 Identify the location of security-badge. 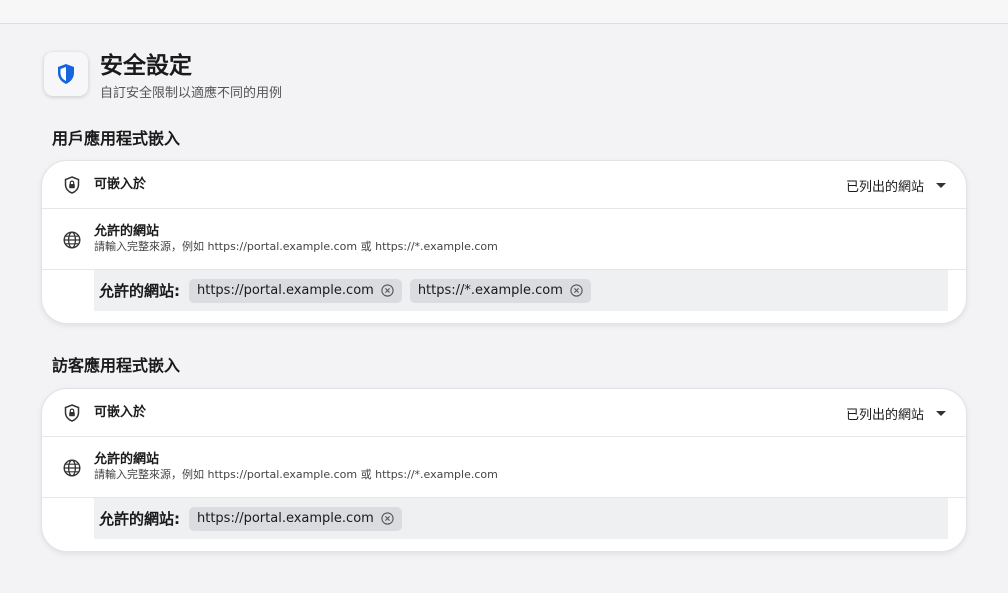
(66, 74).